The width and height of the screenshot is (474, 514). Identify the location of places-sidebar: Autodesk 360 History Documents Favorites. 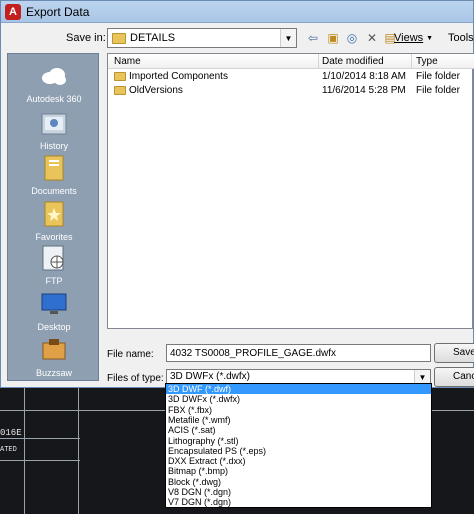
(53, 217).